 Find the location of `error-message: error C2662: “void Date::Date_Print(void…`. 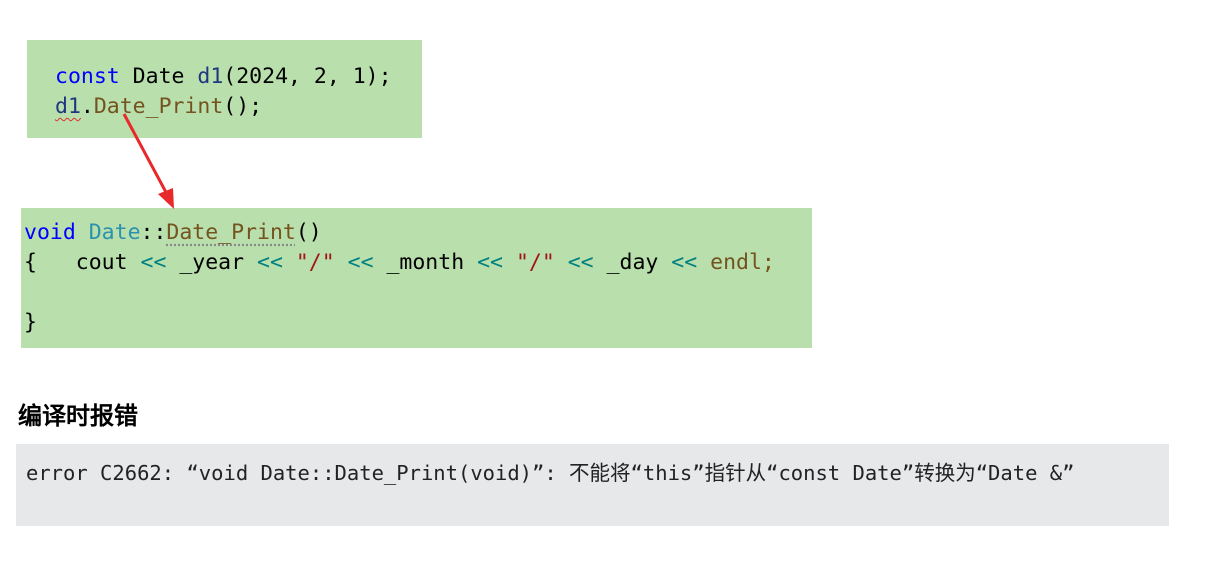

error-message: error C2662: “void Date::Date_Print(void… is located at coordinates (550, 473).